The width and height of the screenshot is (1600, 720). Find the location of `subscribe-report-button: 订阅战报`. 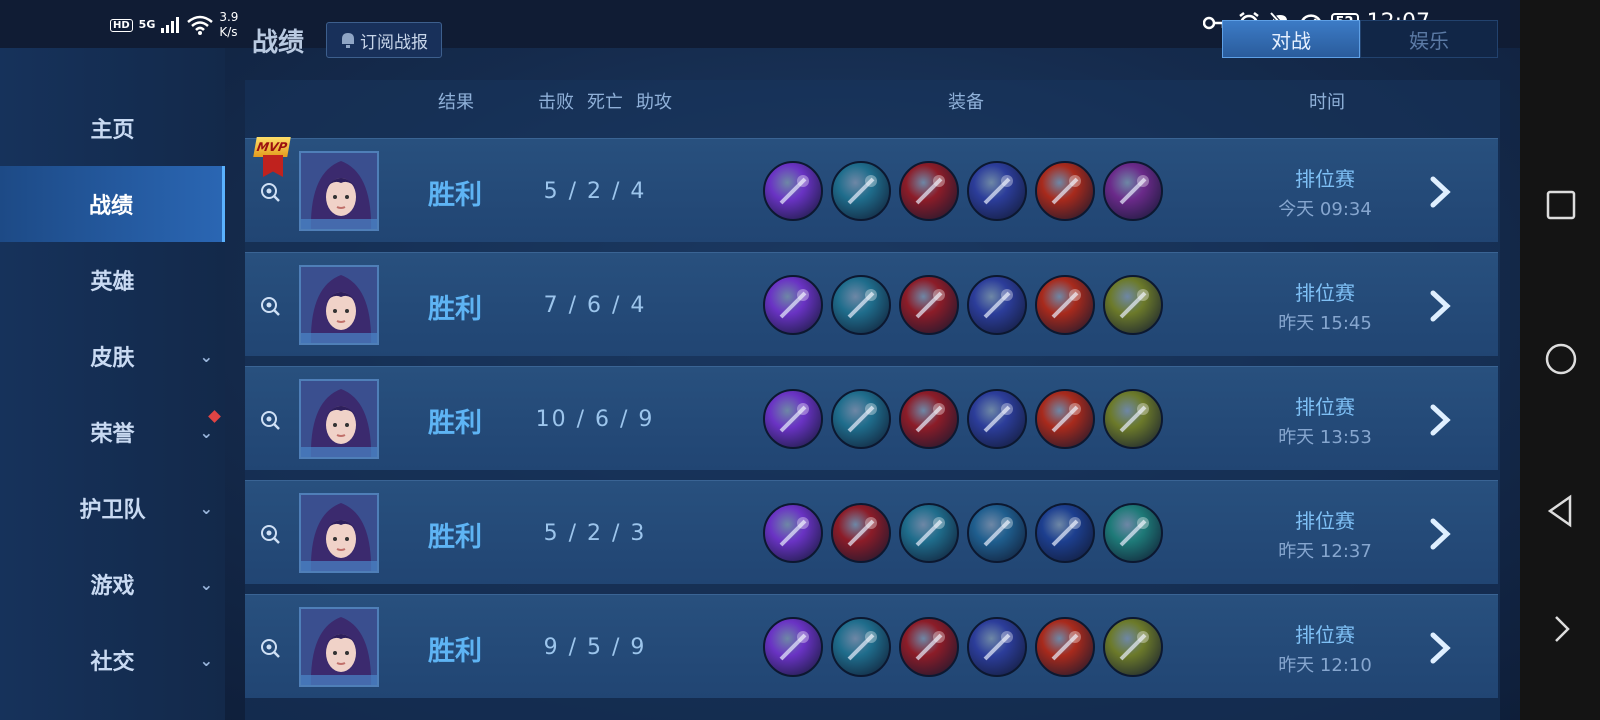

subscribe-report-button: 订阅战报 is located at coordinates (384, 40).